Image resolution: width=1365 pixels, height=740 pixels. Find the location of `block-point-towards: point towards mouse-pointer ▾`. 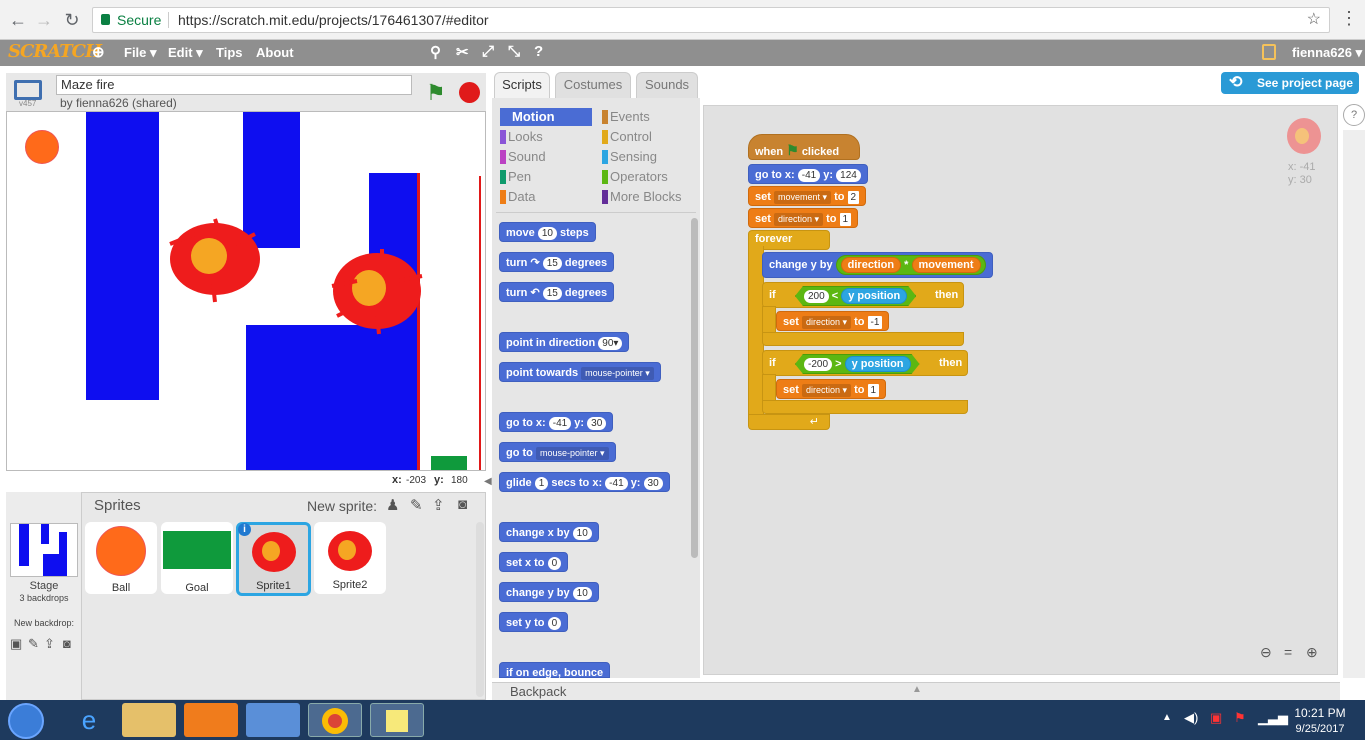

block-point-towards: point towards mouse-pointer ▾ is located at coordinates (580, 372).